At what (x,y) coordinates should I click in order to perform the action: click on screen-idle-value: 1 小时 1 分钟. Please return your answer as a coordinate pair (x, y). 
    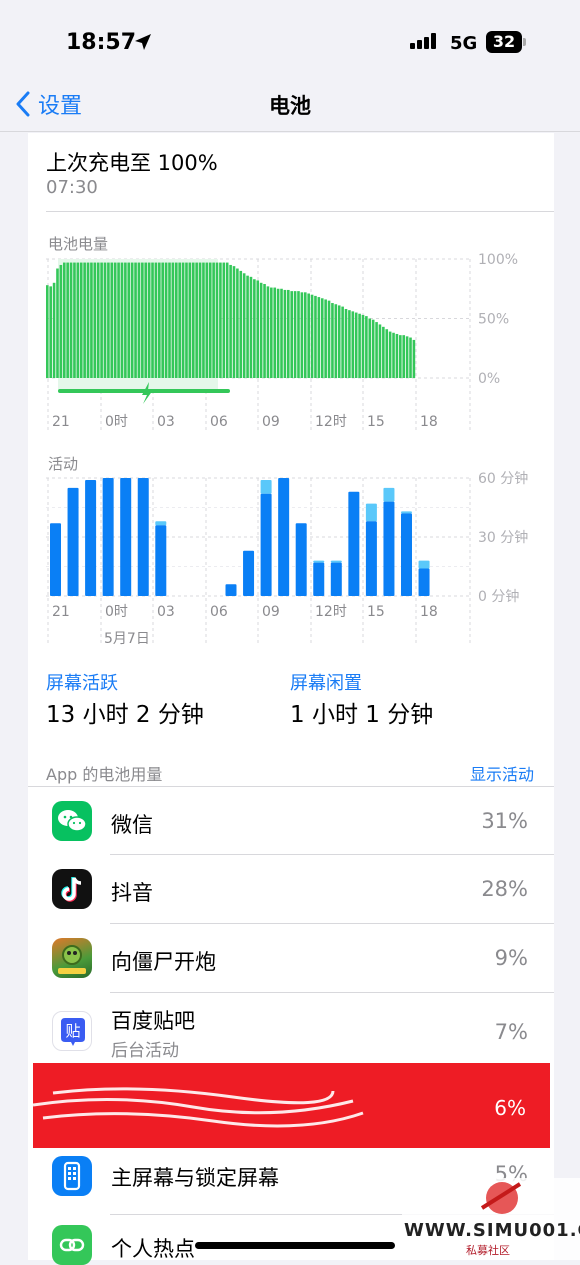
    Looking at the image, I should click on (362, 715).